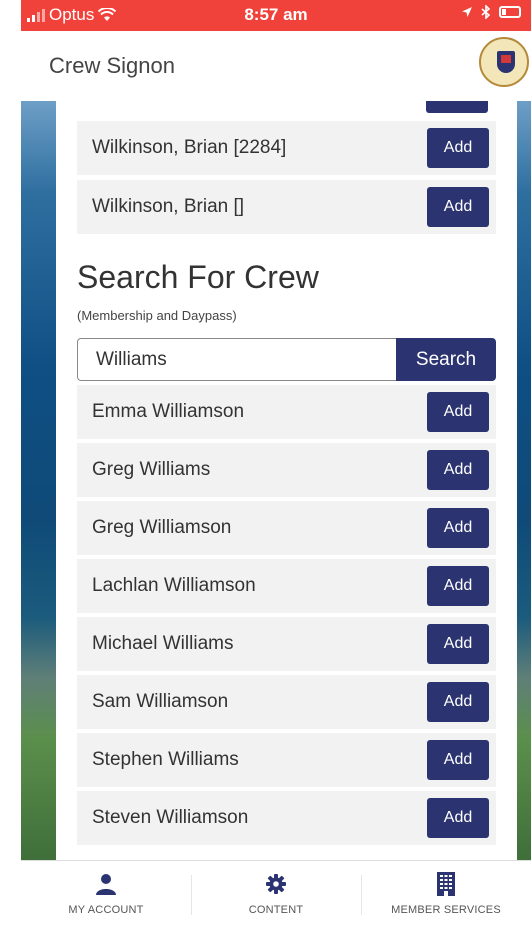 The height and width of the screenshot is (928, 531). Describe the element at coordinates (168, 206) in the screenshot. I see `crew-name: Wilkinson, Brian []` at that location.